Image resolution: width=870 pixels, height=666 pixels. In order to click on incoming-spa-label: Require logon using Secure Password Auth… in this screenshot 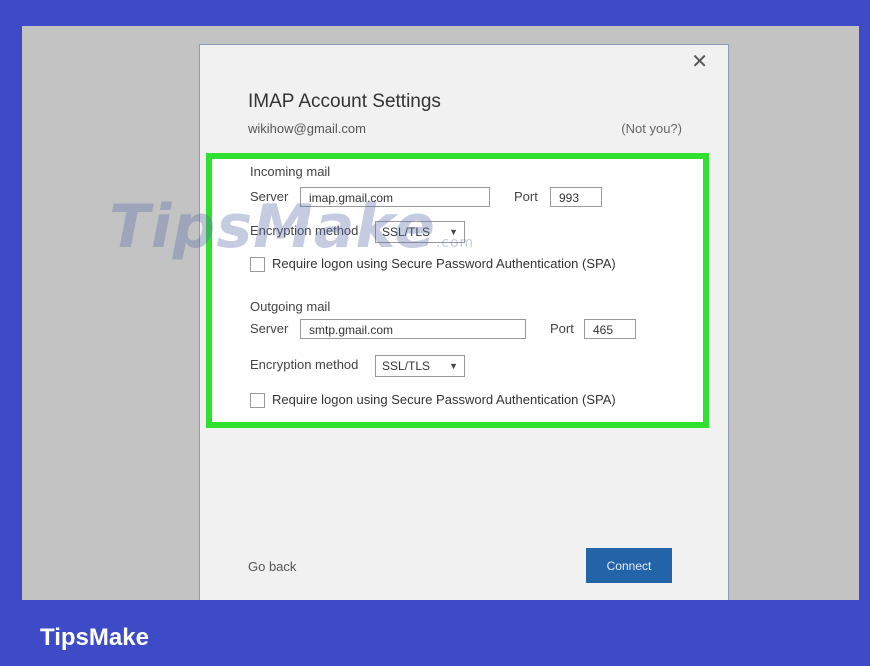, I will do `click(444, 263)`.